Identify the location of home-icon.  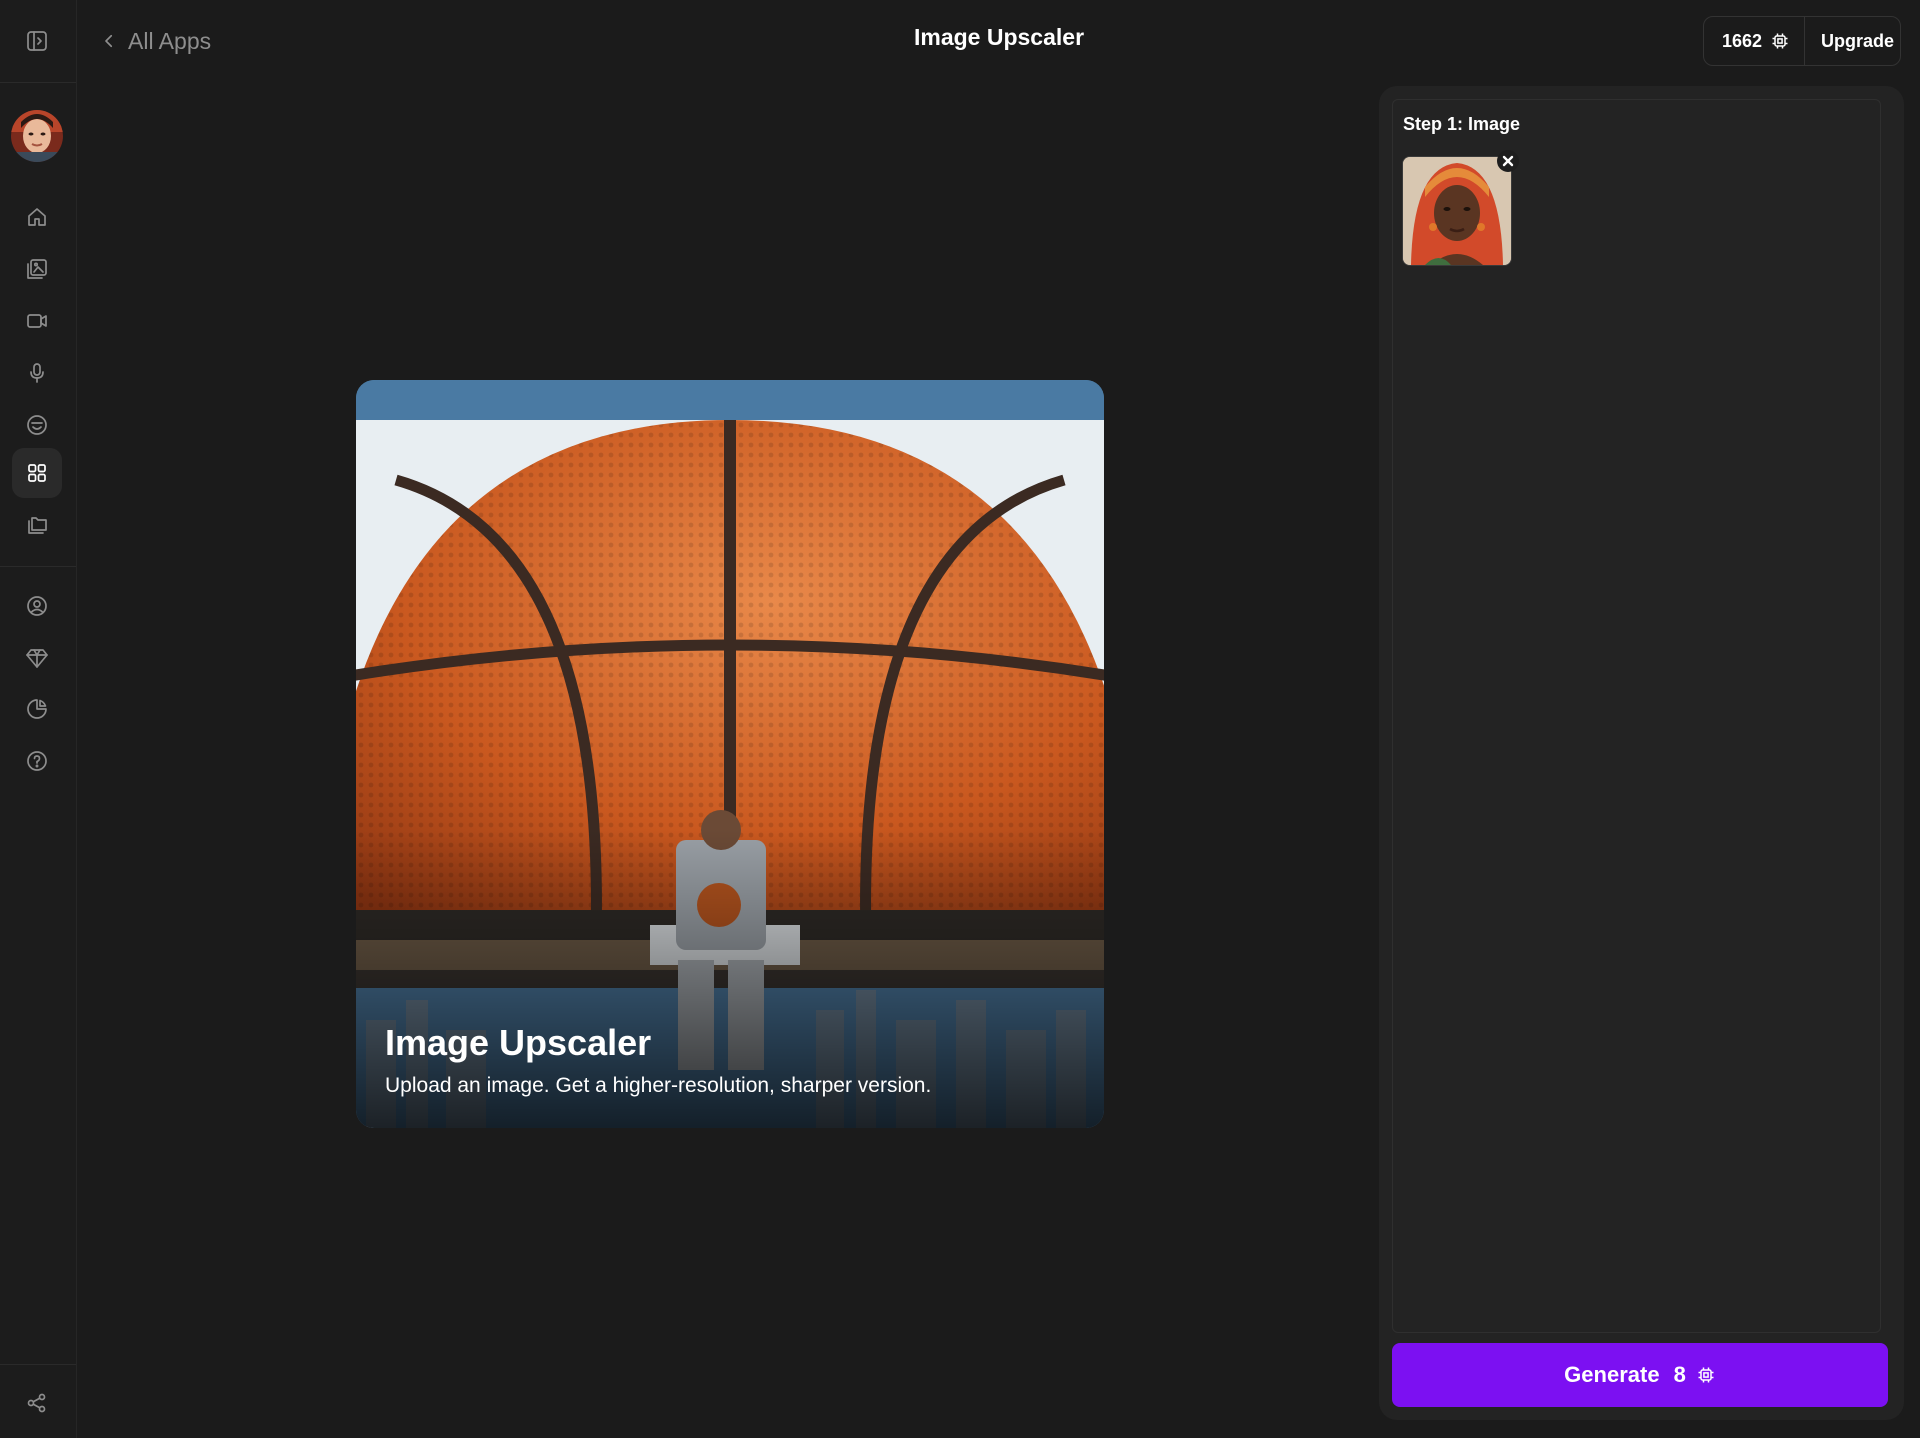
(37, 217).